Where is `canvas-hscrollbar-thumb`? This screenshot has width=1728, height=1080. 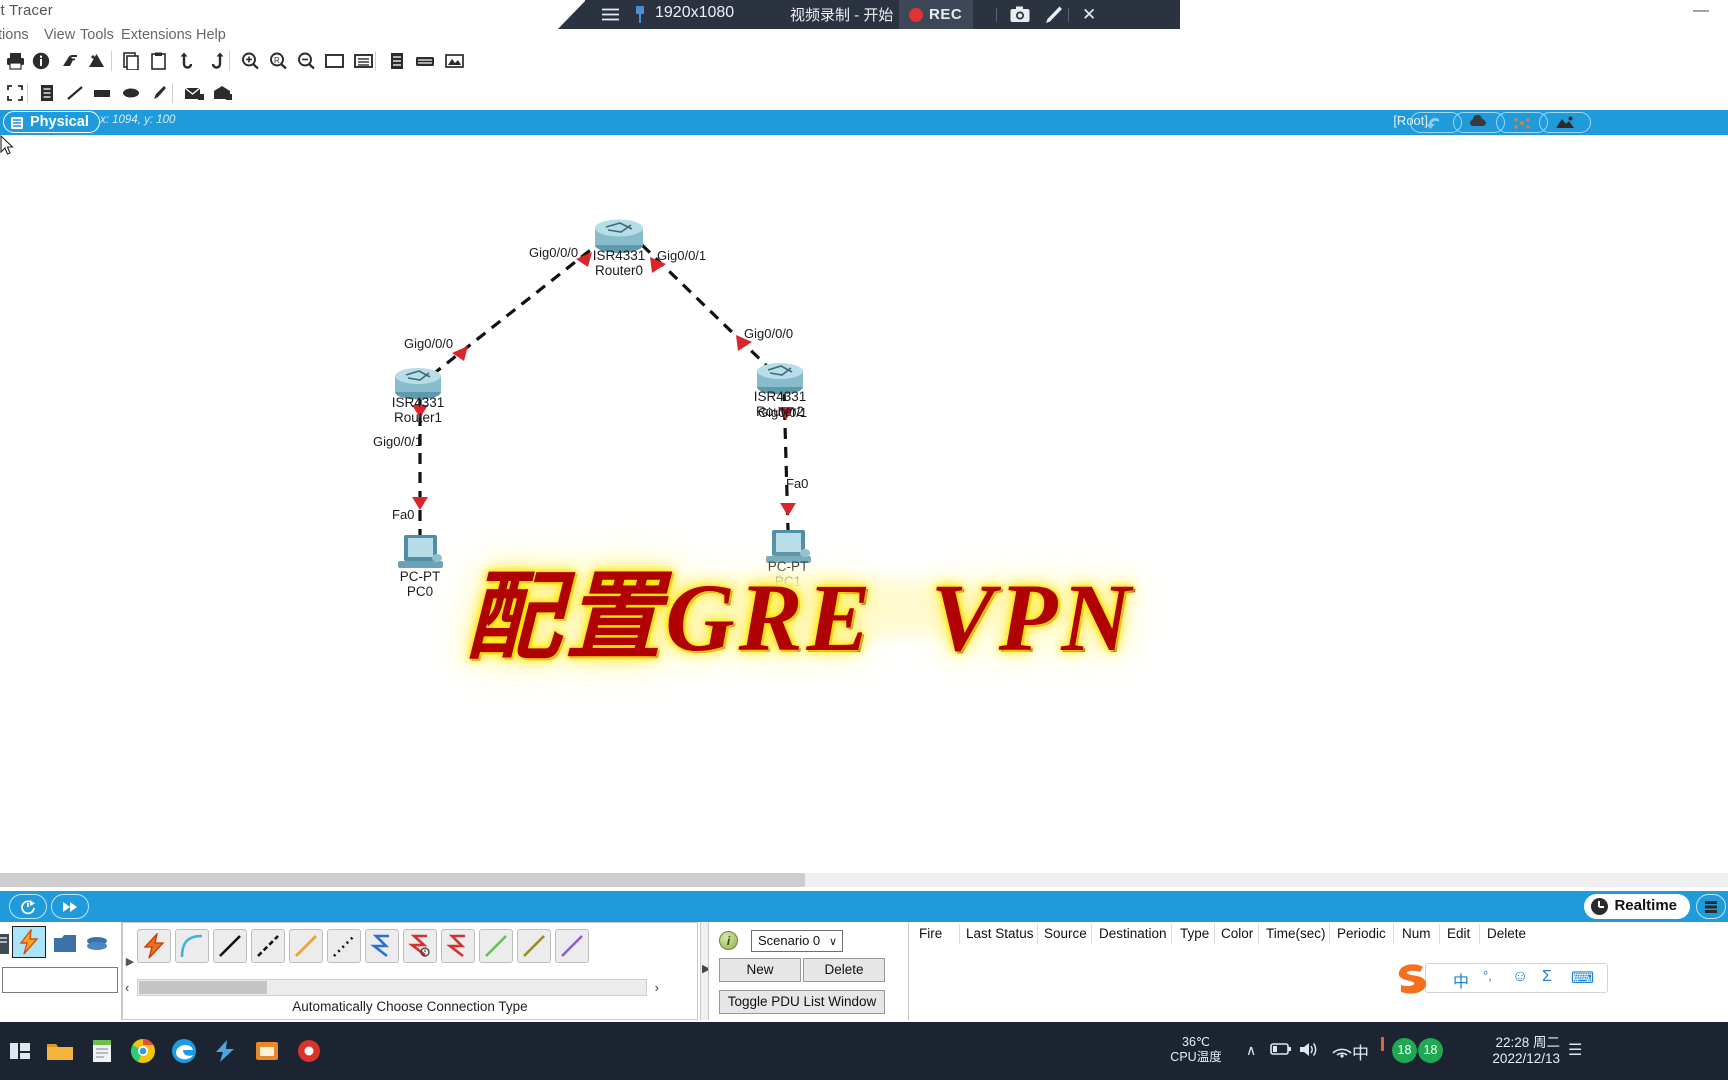
canvas-hscrollbar-thumb is located at coordinates (402, 880).